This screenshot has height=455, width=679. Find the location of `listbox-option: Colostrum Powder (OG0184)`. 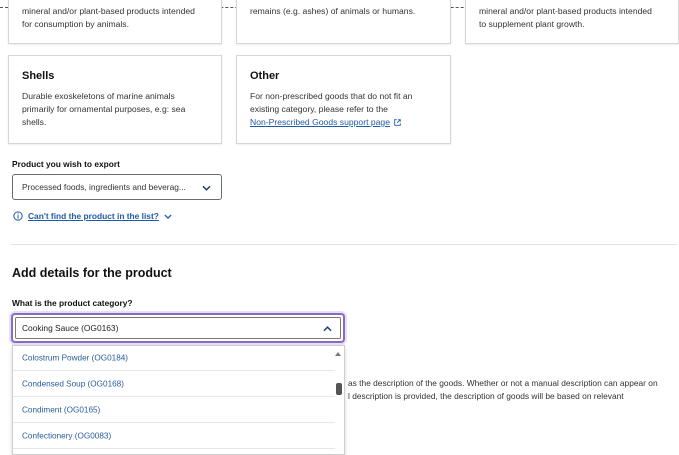

listbox-option: Colostrum Powder (OG0184) is located at coordinates (174, 358).